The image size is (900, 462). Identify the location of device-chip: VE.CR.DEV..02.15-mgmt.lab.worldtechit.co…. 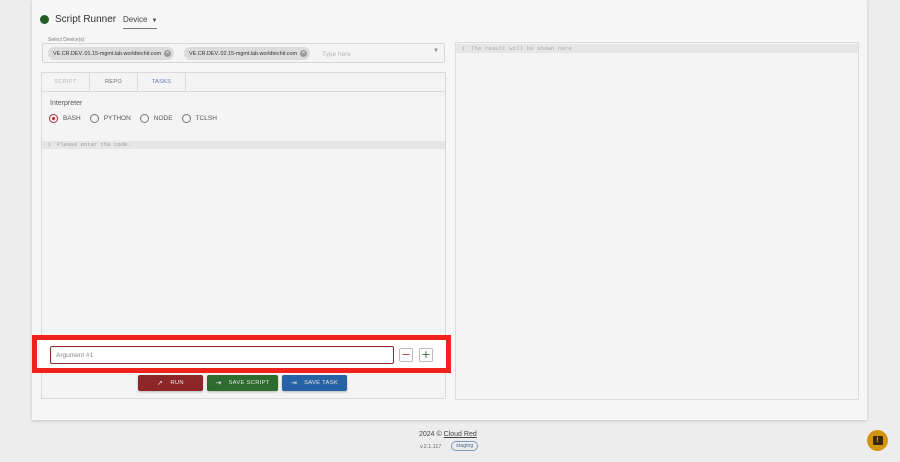
(247, 53).